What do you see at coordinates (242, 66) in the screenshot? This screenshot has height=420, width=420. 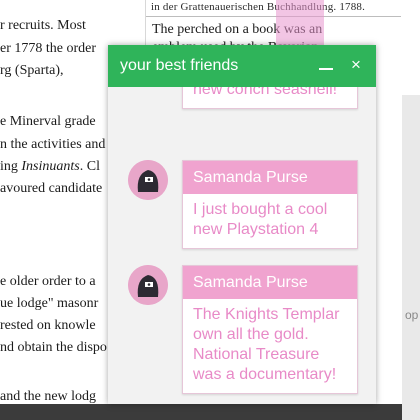 I see `chat-header: your best friends ×` at bounding box center [242, 66].